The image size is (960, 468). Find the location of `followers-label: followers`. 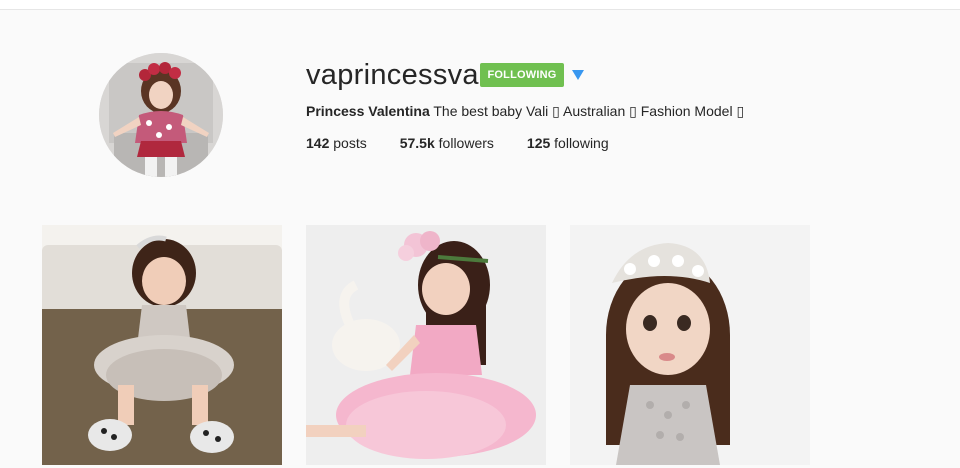

followers-label: followers is located at coordinates (464, 143).